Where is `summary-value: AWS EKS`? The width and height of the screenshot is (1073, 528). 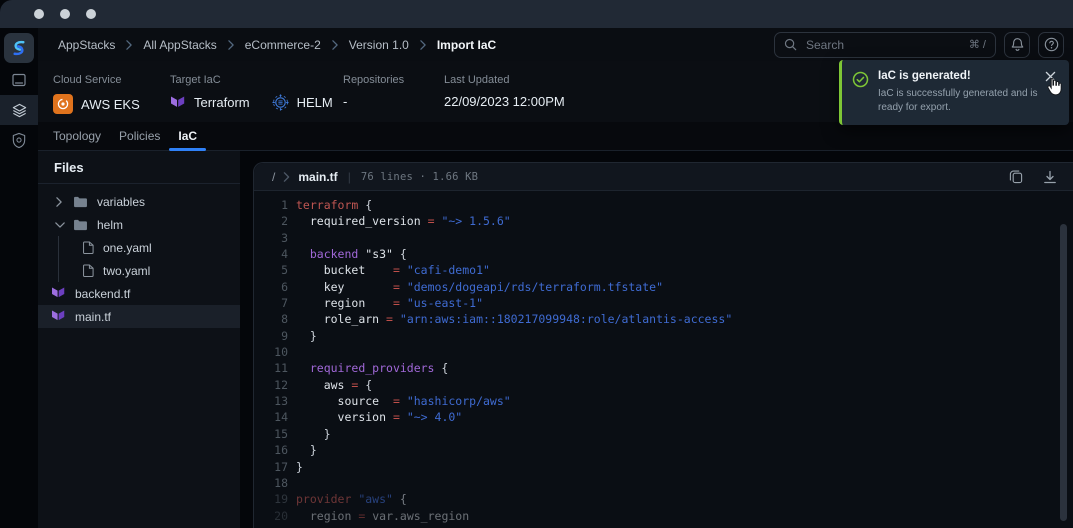 summary-value: AWS EKS is located at coordinates (96, 104).